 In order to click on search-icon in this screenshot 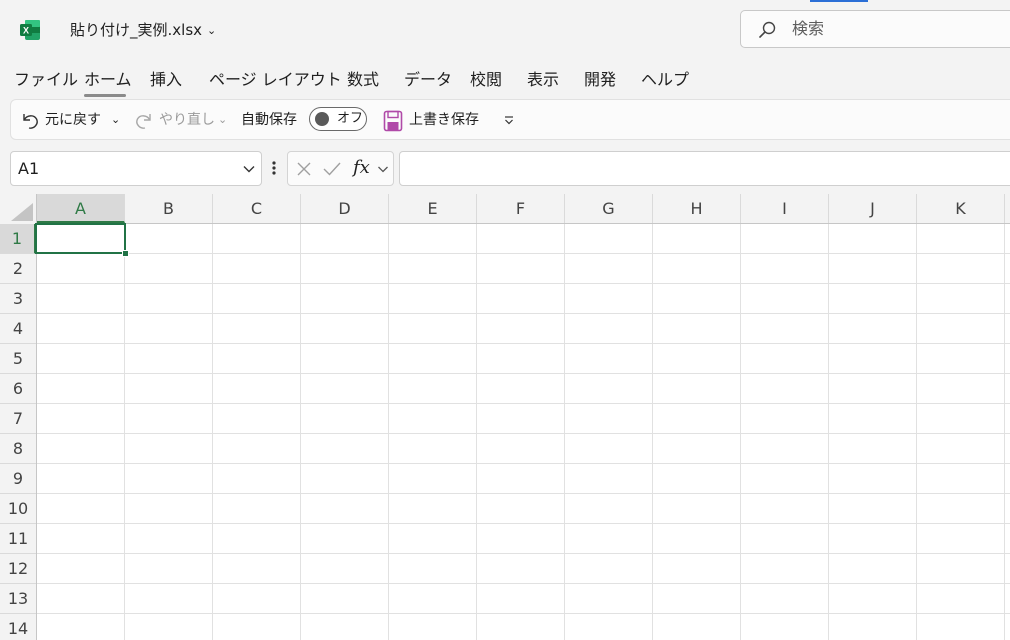, I will do `click(767, 29)`.